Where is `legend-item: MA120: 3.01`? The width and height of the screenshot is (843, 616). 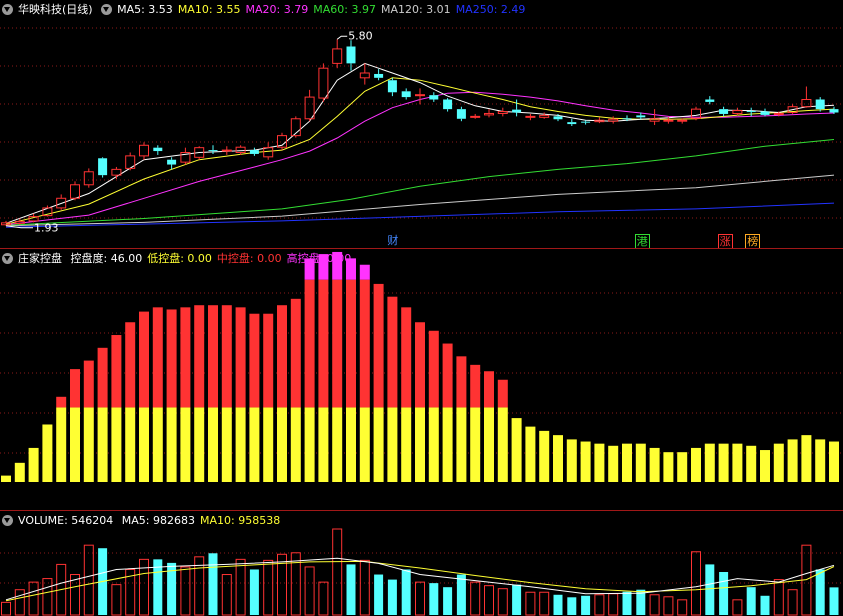 legend-item: MA120: 3.01 is located at coordinates (415, 9).